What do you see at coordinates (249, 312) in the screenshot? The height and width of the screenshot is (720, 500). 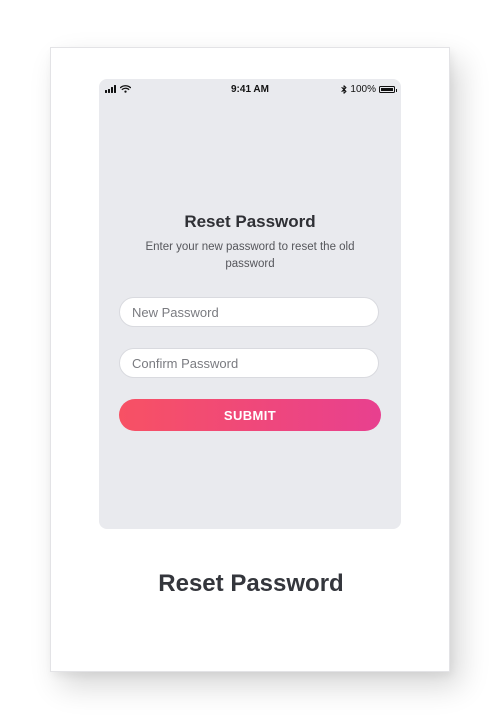 I see `new-password-input` at bounding box center [249, 312].